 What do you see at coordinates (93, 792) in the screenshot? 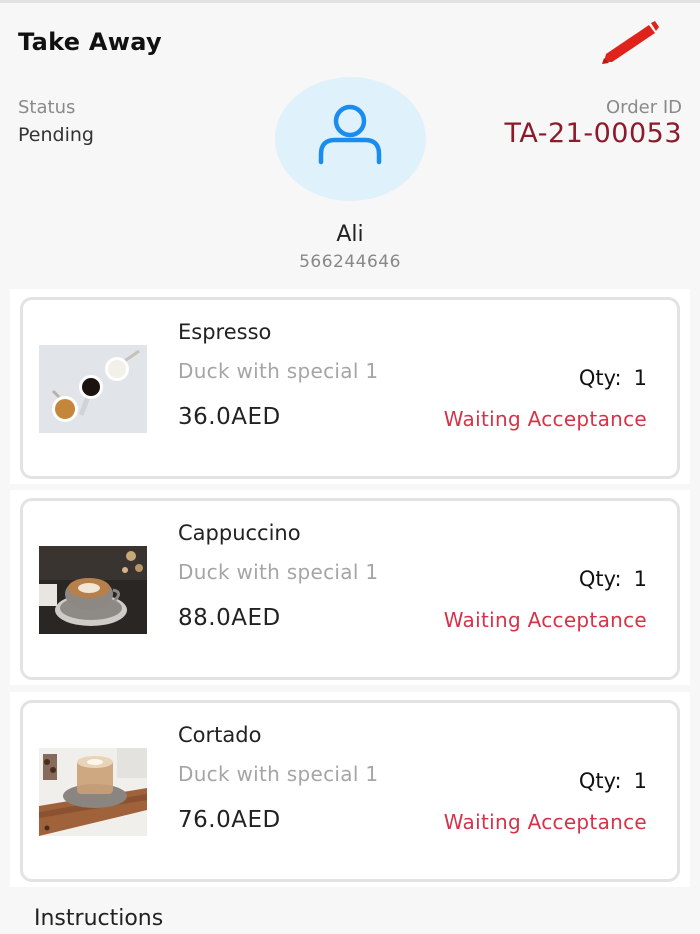
I see `cortado-image` at bounding box center [93, 792].